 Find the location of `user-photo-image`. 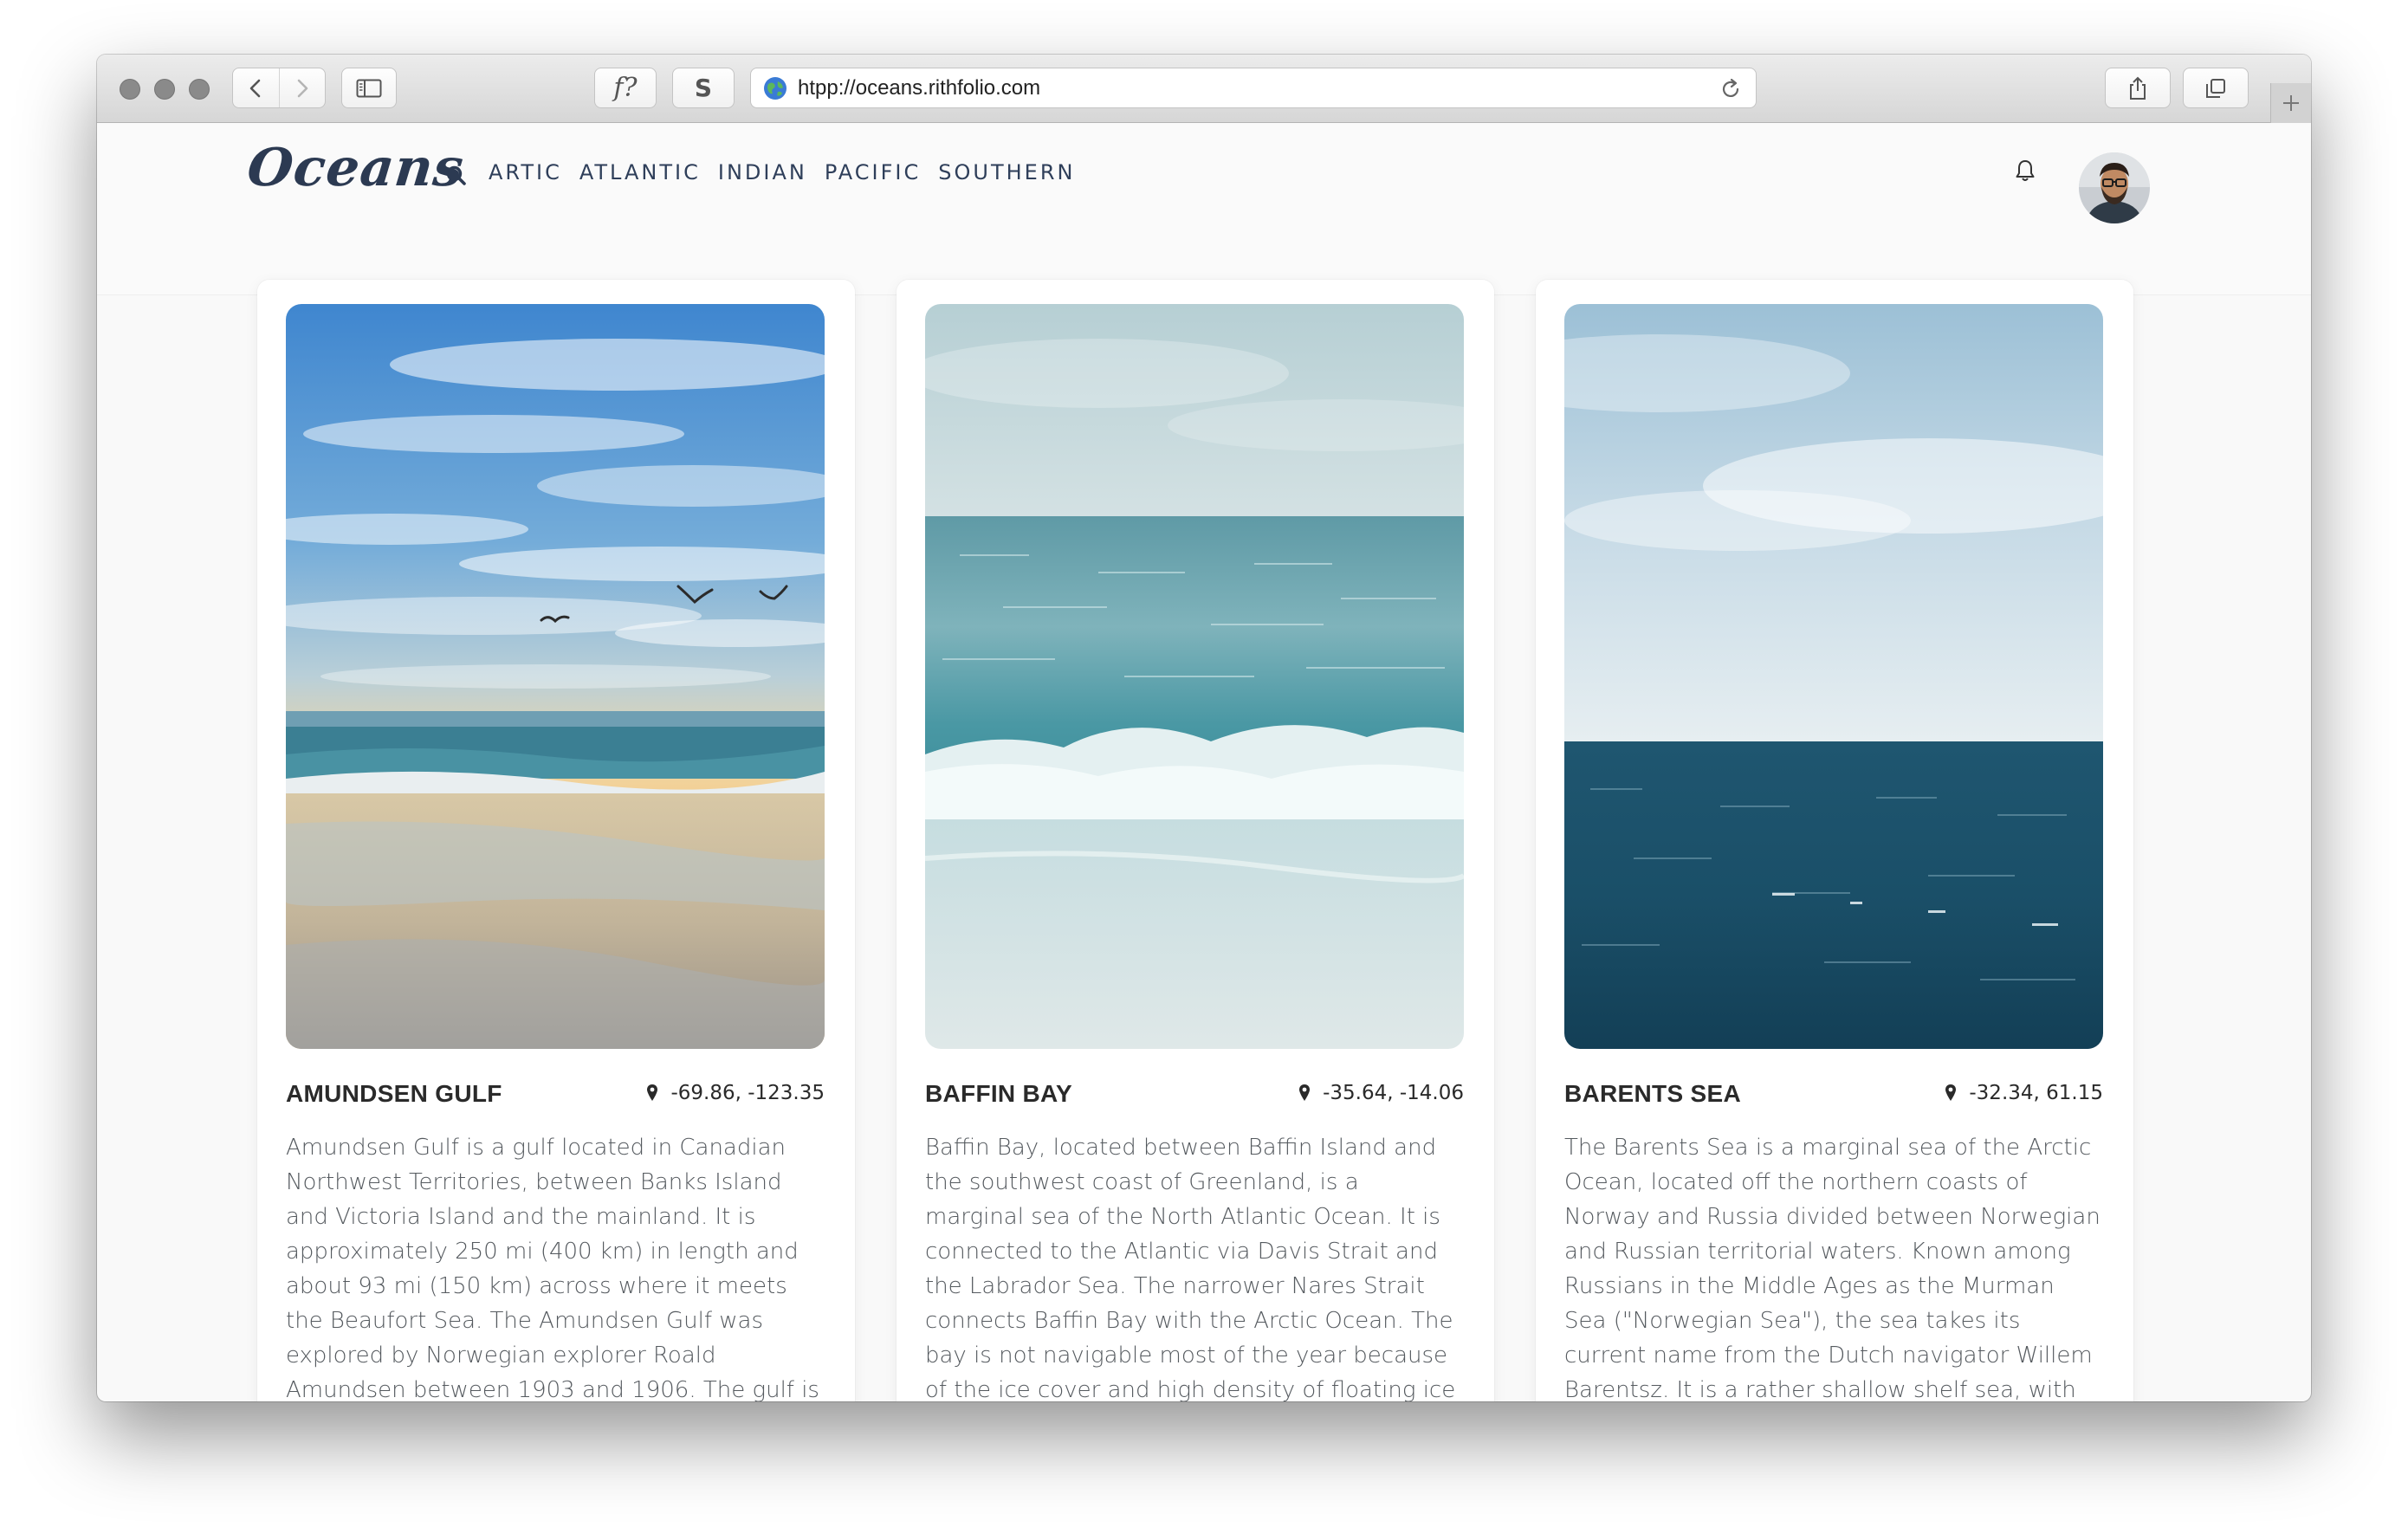

user-photo-image is located at coordinates (2114, 187).